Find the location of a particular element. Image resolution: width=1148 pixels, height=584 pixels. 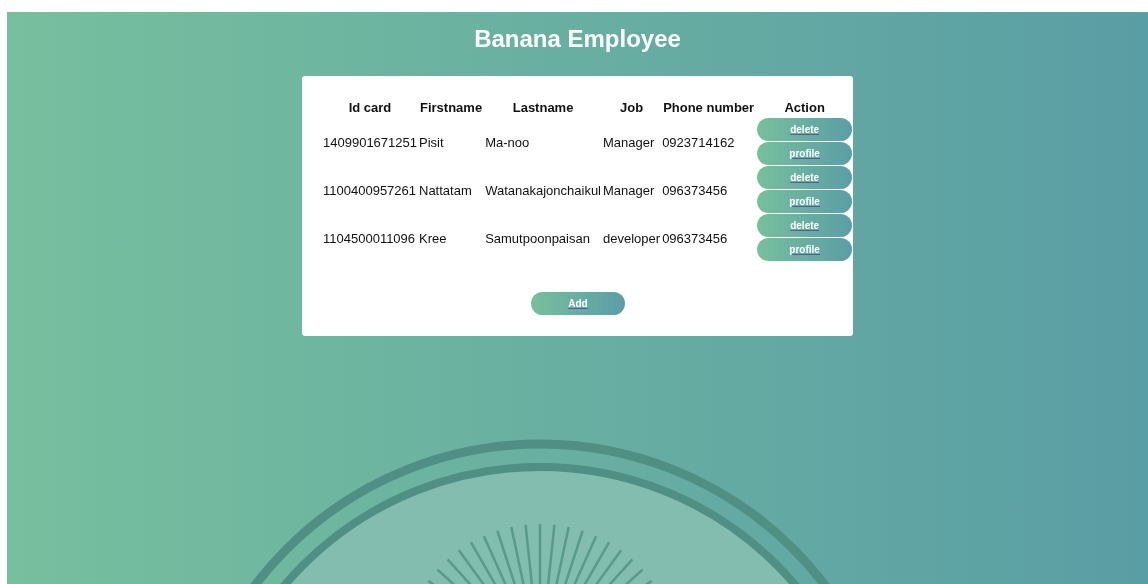

table-cell: 0923714162 is located at coordinates (698, 142).